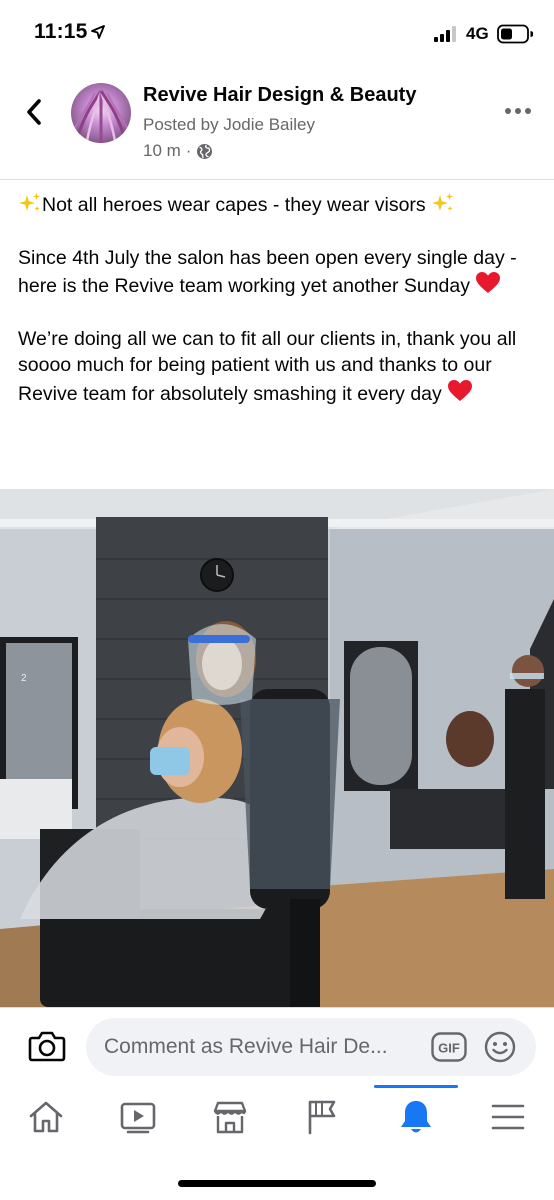  What do you see at coordinates (477, 33) in the screenshot?
I see `network-type: 4G` at bounding box center [477, 33].